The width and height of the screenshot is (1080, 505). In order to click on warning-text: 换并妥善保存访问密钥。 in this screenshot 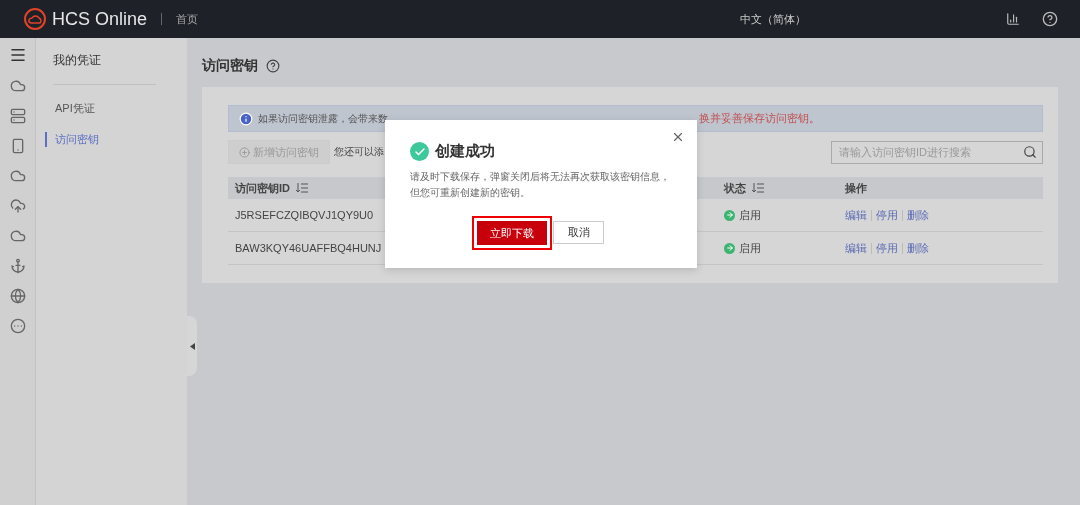, I will do `click(759, 118)`.